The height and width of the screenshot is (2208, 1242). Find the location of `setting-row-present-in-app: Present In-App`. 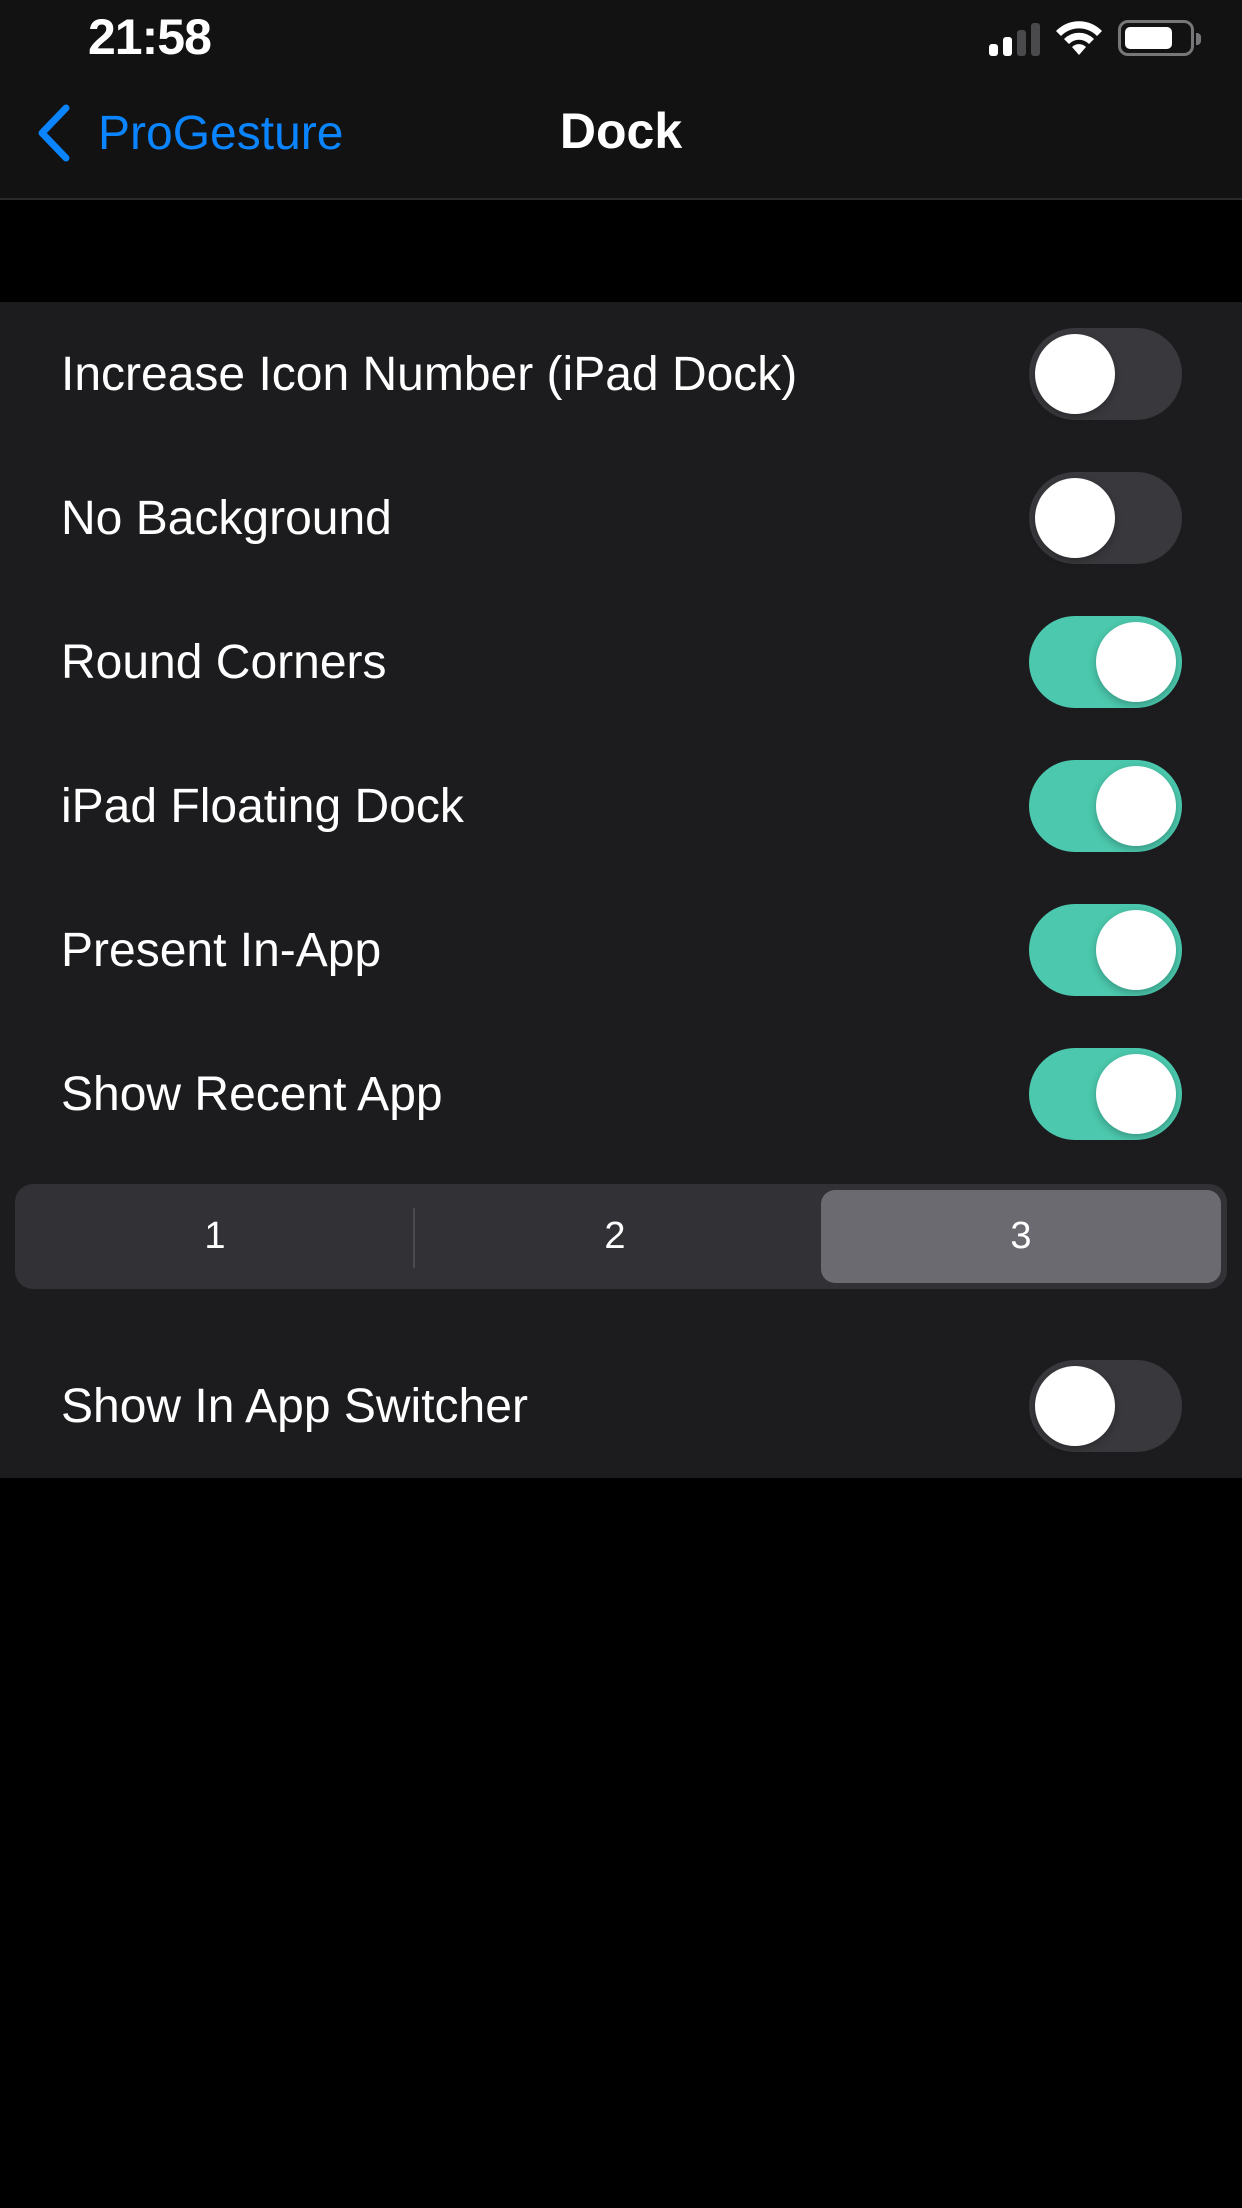

setting-row-present-in-app: Present In-App is located at coordinates (621, 950).